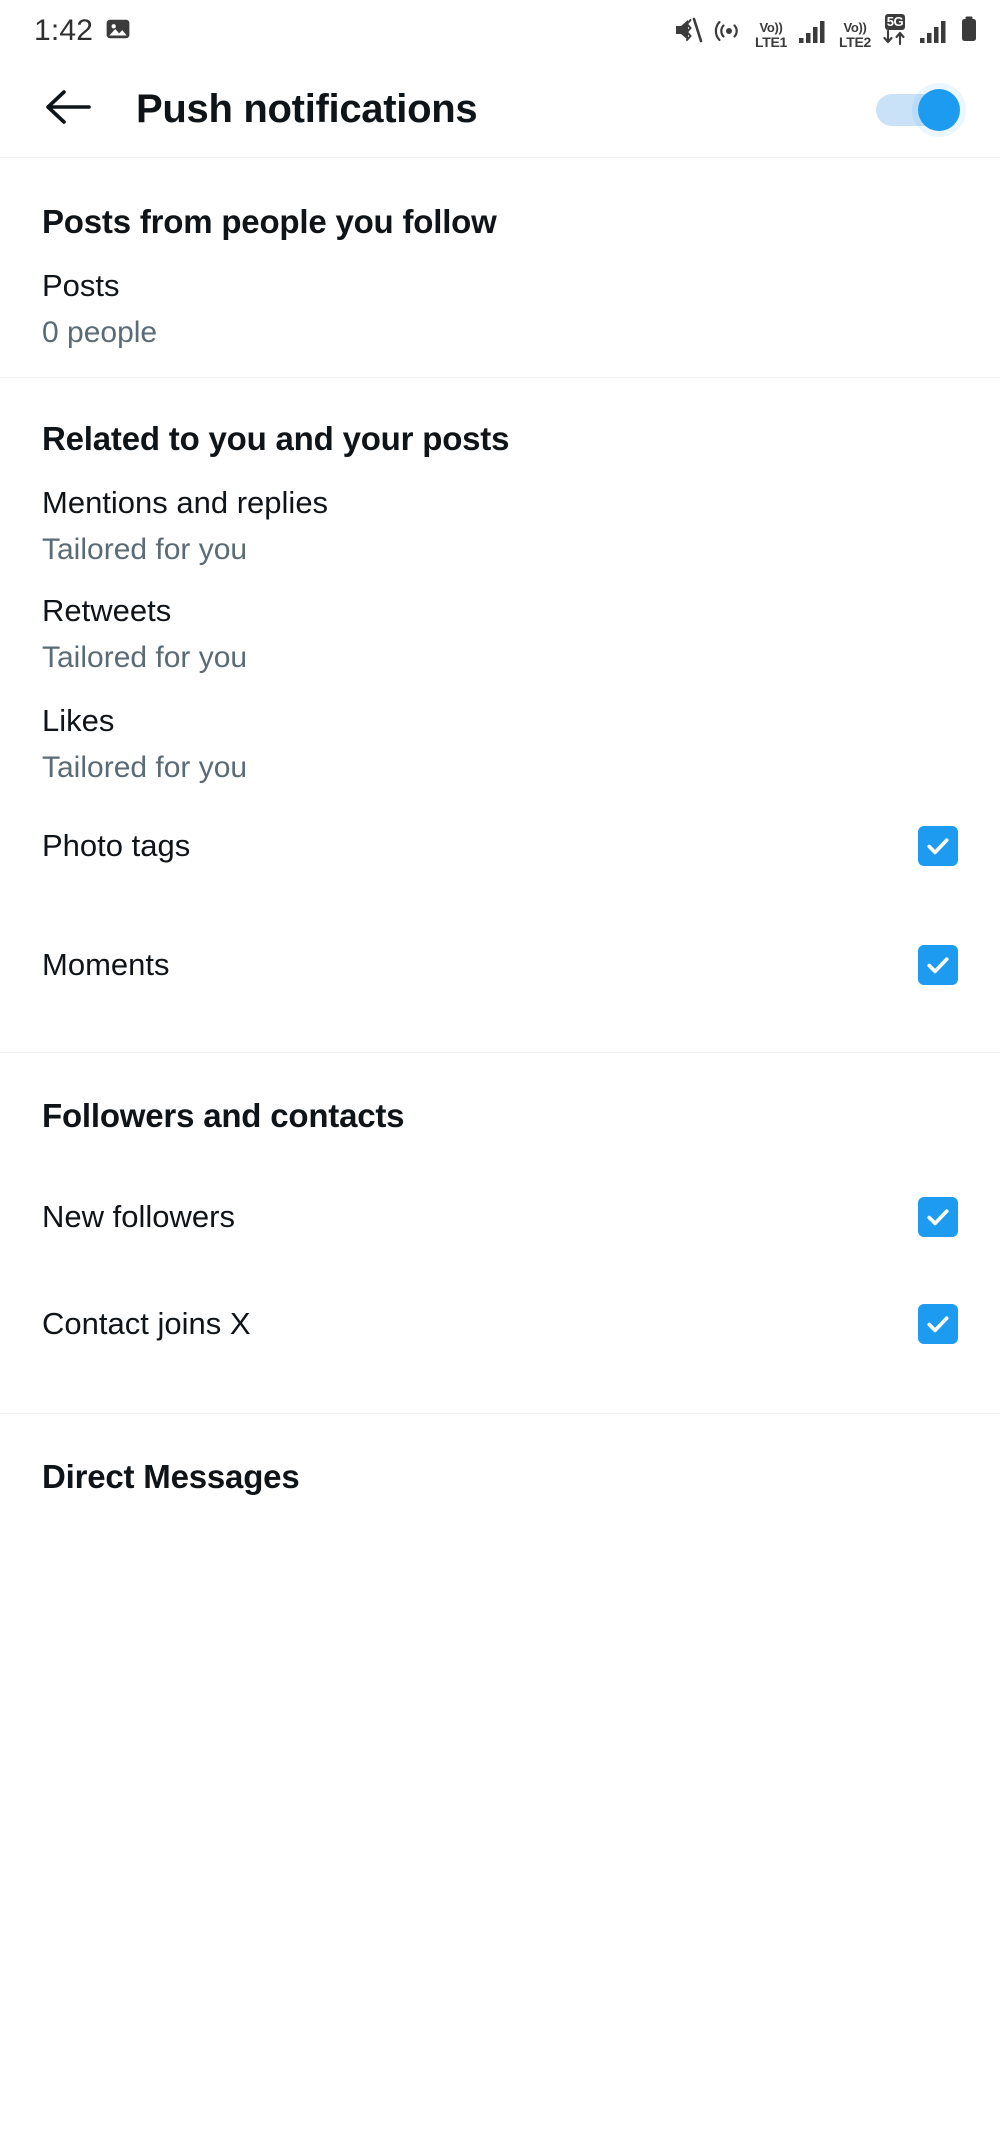 The image size is (1000, 2144). I want to click on row-subtitle: 0 people, so click(100, 332).